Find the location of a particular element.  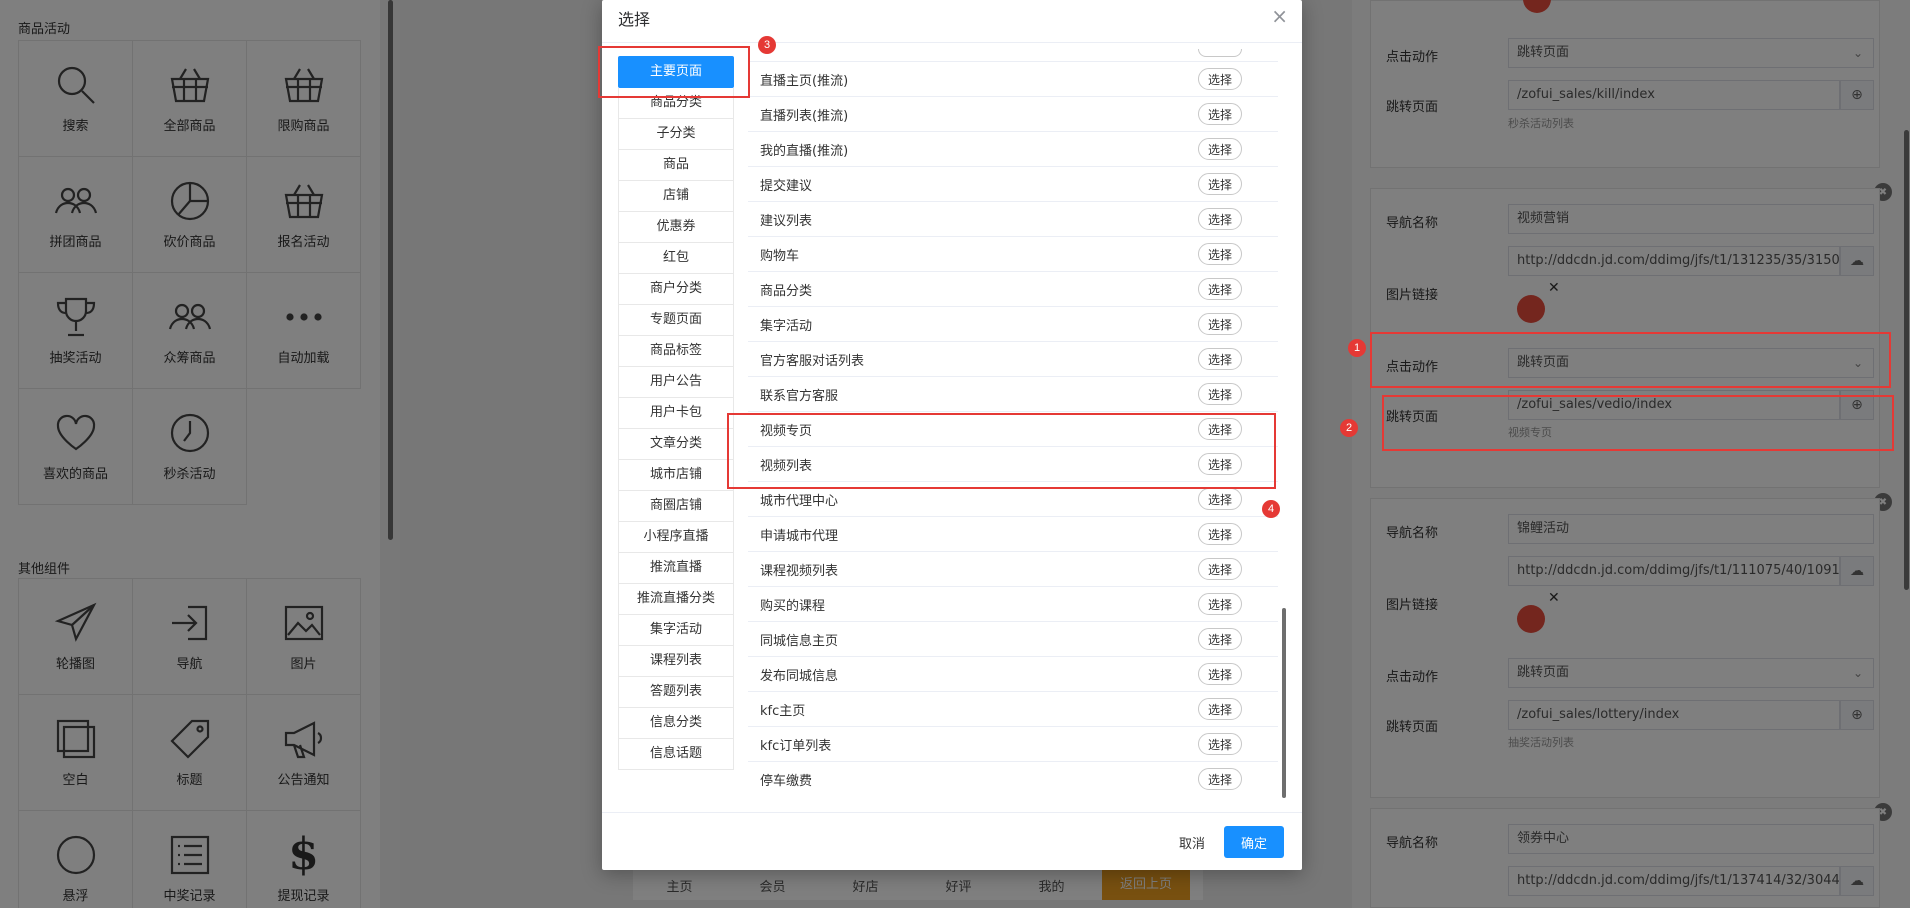

modal-scrollbar is located at coordinates (1284, 703).